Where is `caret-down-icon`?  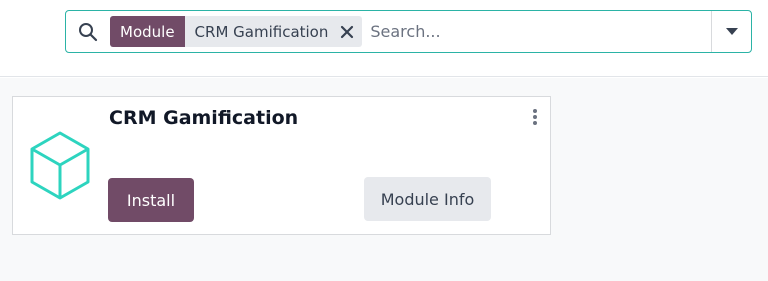 caret-down-icon is located at coordinates (731, 31).